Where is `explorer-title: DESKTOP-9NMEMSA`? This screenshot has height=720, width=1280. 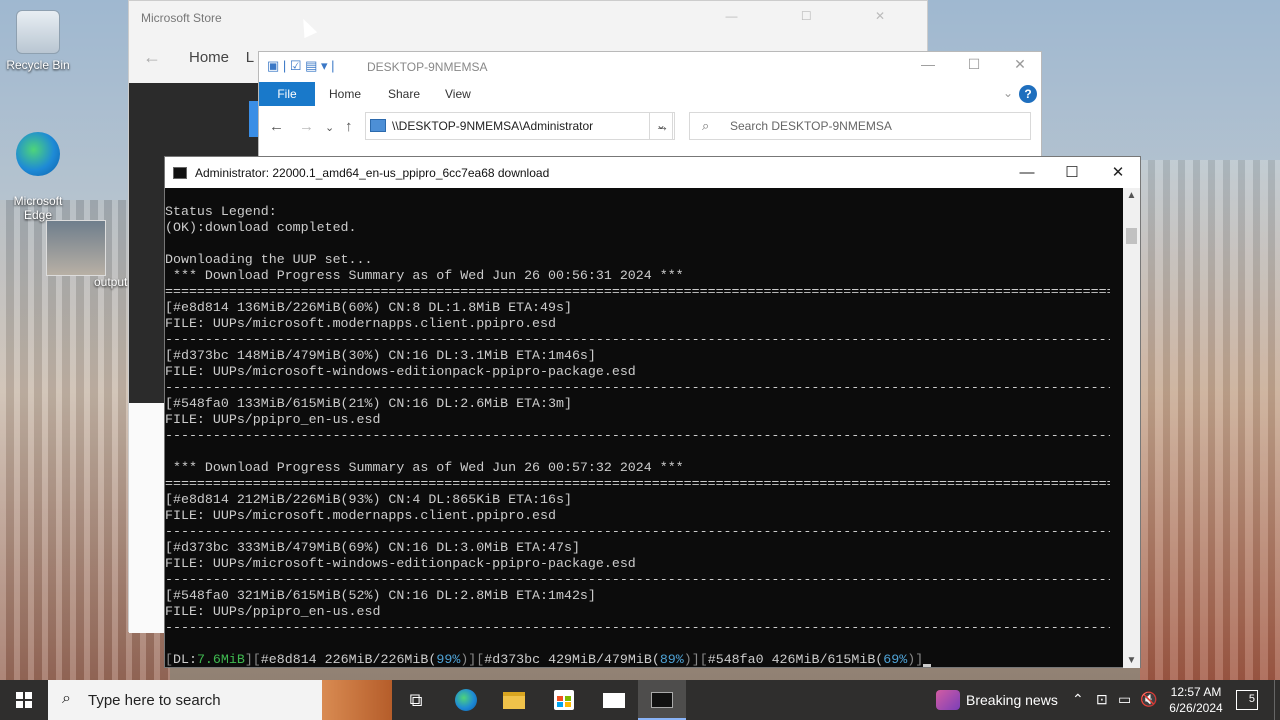 explorer-title: DESKTOP-9NMEMSA is located at coordinates (427, 67).